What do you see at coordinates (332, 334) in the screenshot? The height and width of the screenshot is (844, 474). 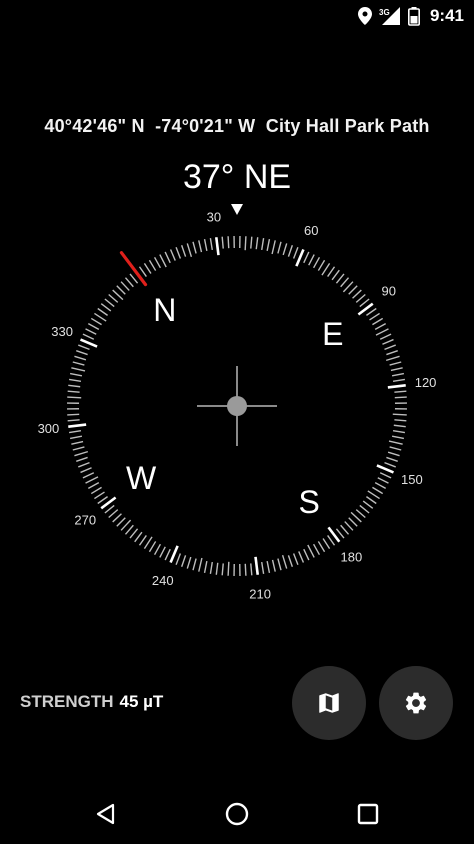 I see `cardinal-e: E` at bounding box center [332, 334].